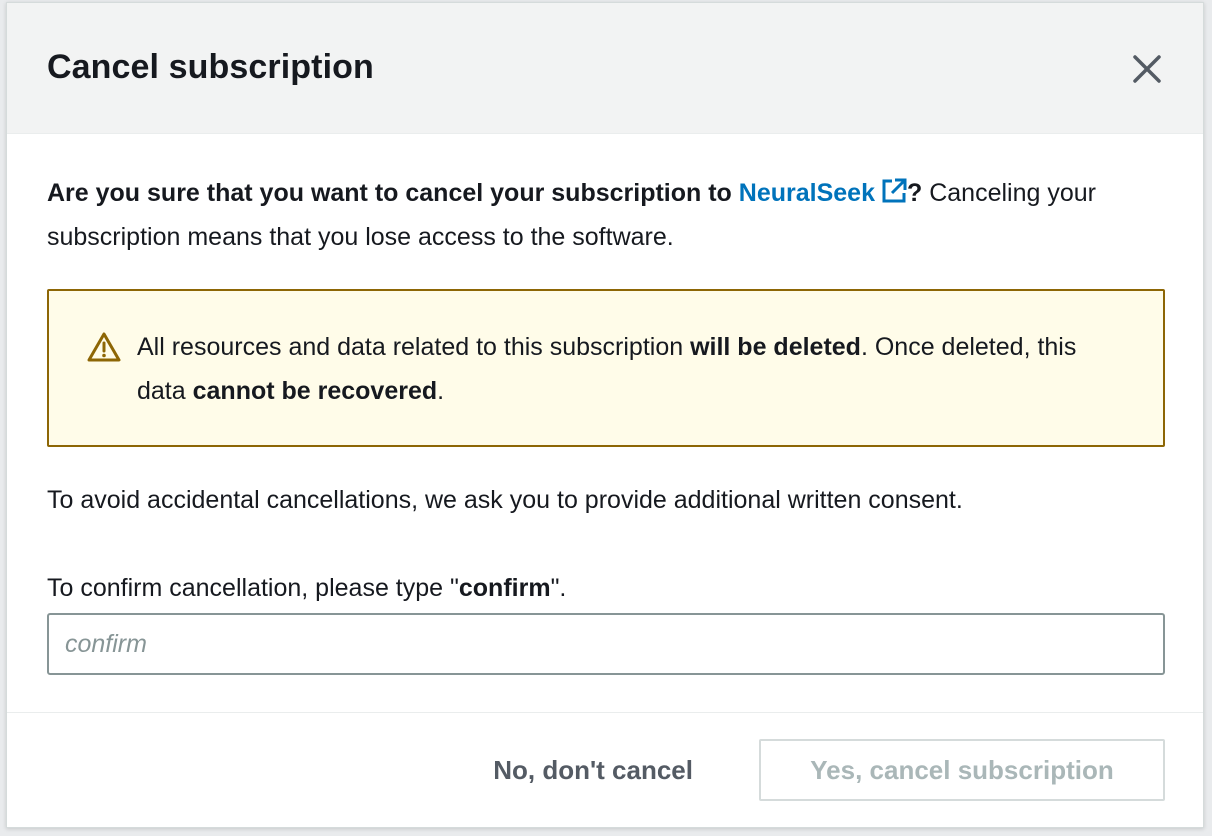 The width and height of the screenshot is (1212, 836). I want to click on confirm-input, so click(606, 644).